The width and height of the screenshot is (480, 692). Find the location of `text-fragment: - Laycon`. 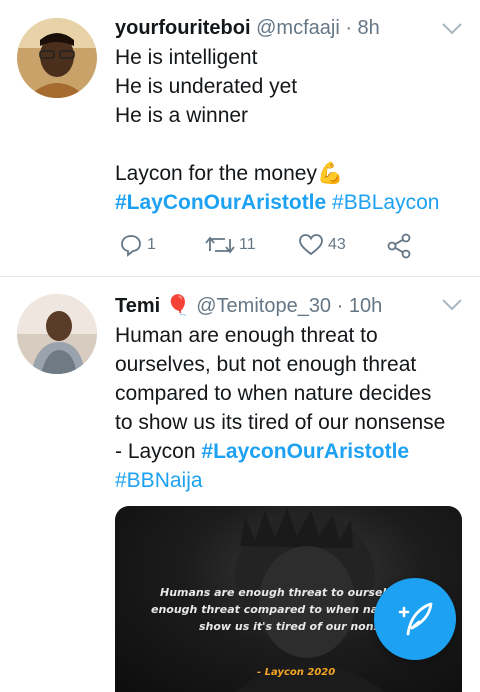

text-fragment: - Laycon is located at coordinates (158, 451).